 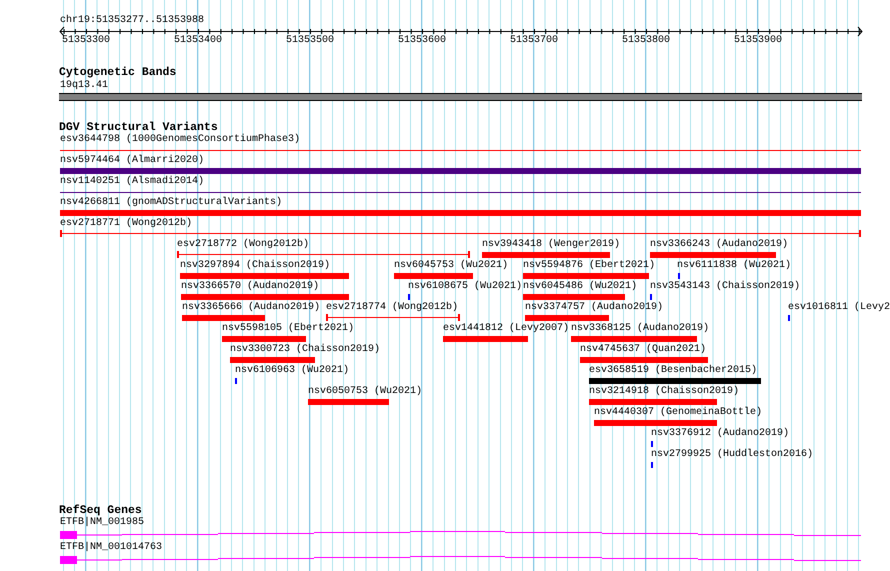 I want to click on feature-label: nsv6111838 (Wu2021), so click(x=734, y=266).